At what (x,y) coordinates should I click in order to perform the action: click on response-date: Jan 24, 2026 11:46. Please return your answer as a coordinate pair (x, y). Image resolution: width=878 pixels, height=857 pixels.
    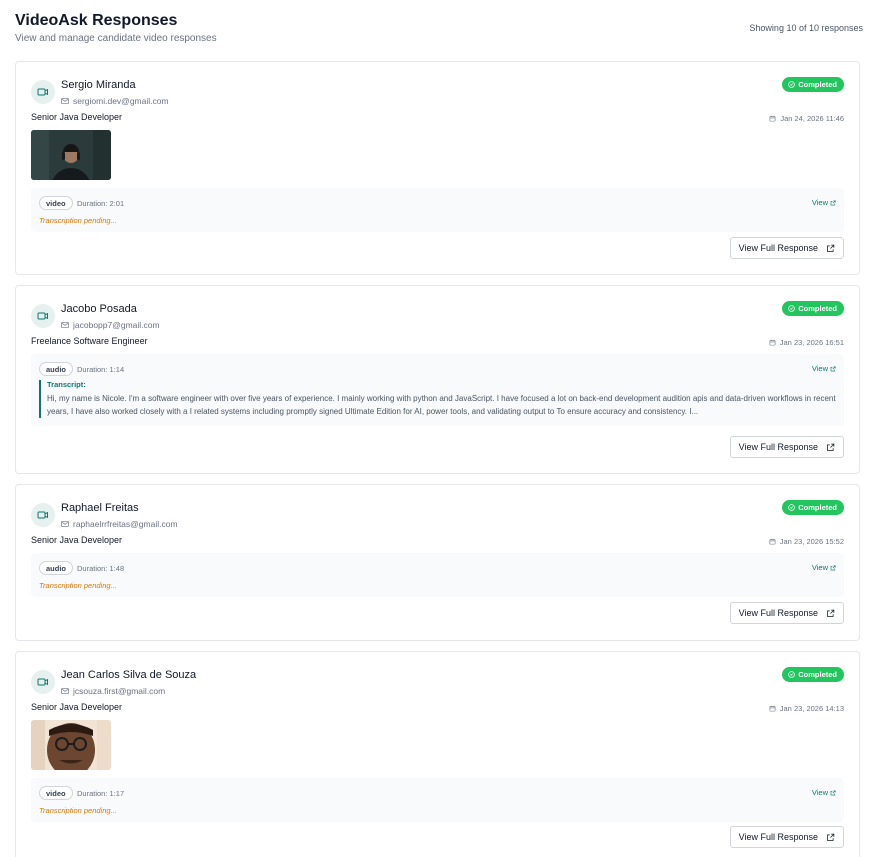
    Looking at the image, I should click on (806, 118).